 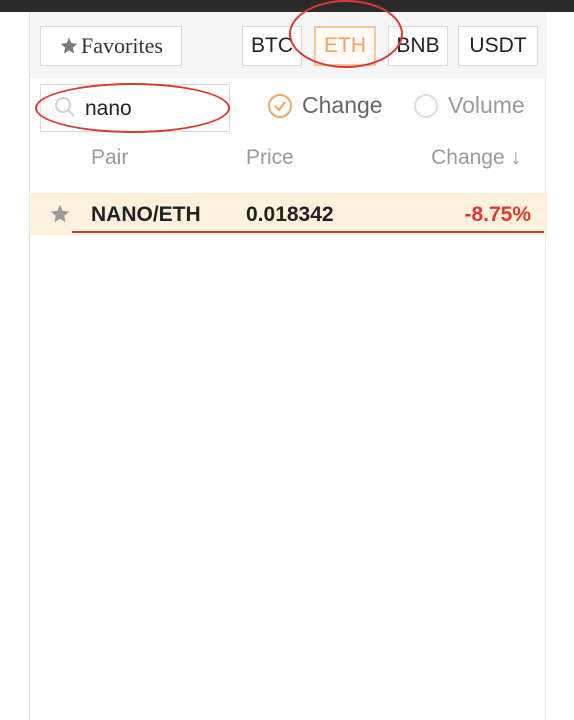 I want to click on favorites-button: Favorites, so click(x=111, y=46).